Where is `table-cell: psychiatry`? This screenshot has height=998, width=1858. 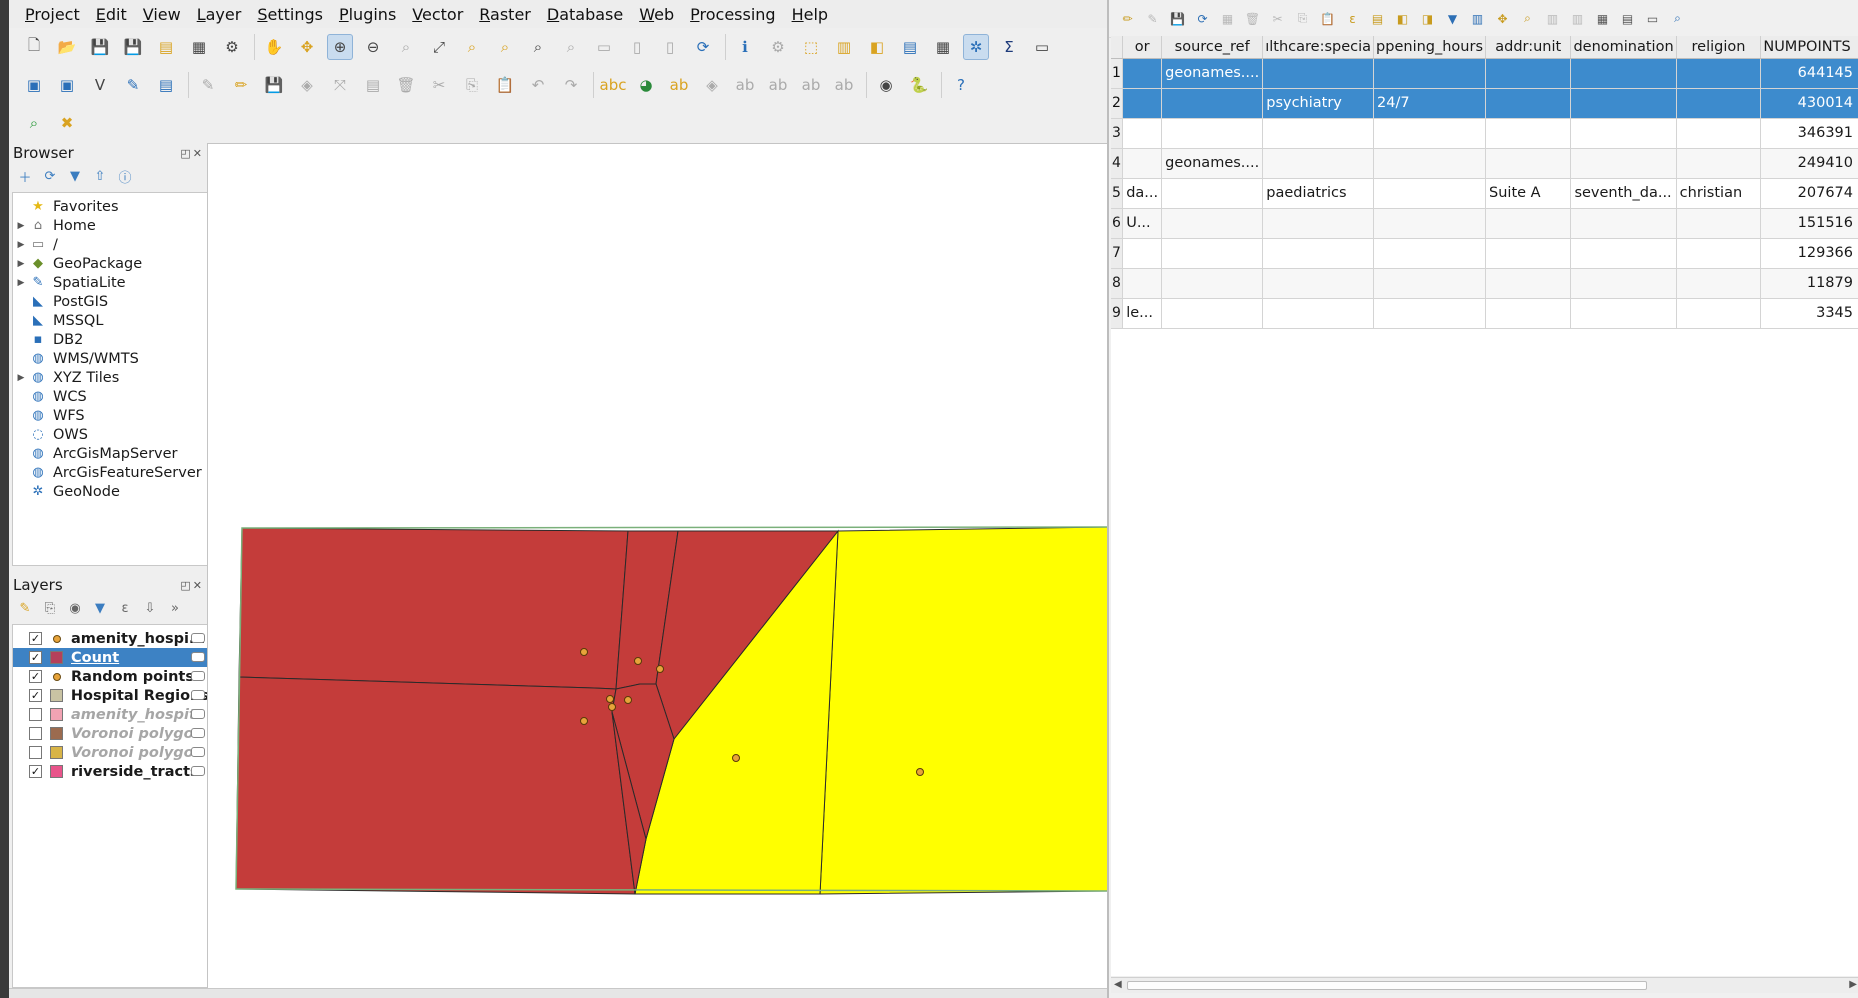
table-cell: psychiatry is located at coordinates (1318, 103).